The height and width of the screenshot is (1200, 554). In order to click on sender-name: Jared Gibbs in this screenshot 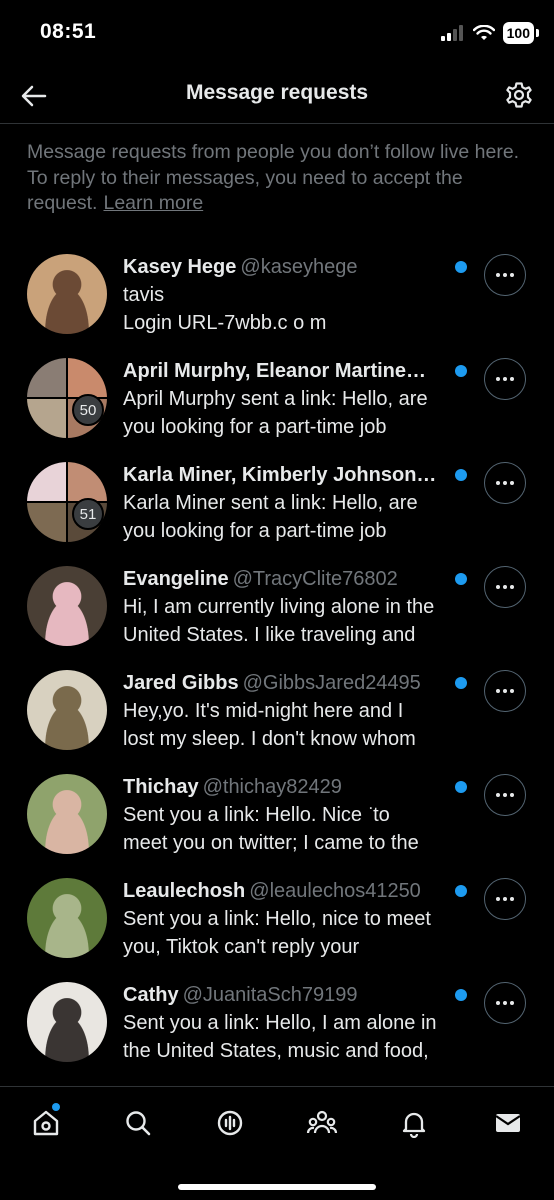, I will do `click(181, 683)`.